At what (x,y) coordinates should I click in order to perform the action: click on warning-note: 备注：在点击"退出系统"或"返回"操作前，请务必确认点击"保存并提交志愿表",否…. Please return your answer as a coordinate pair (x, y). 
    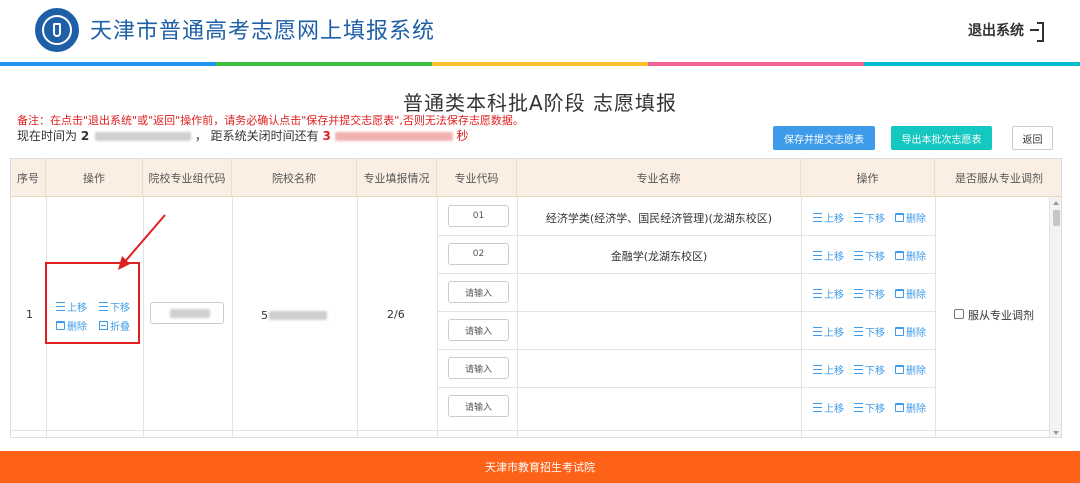
    Looking at the image, I should click on (270, 120).